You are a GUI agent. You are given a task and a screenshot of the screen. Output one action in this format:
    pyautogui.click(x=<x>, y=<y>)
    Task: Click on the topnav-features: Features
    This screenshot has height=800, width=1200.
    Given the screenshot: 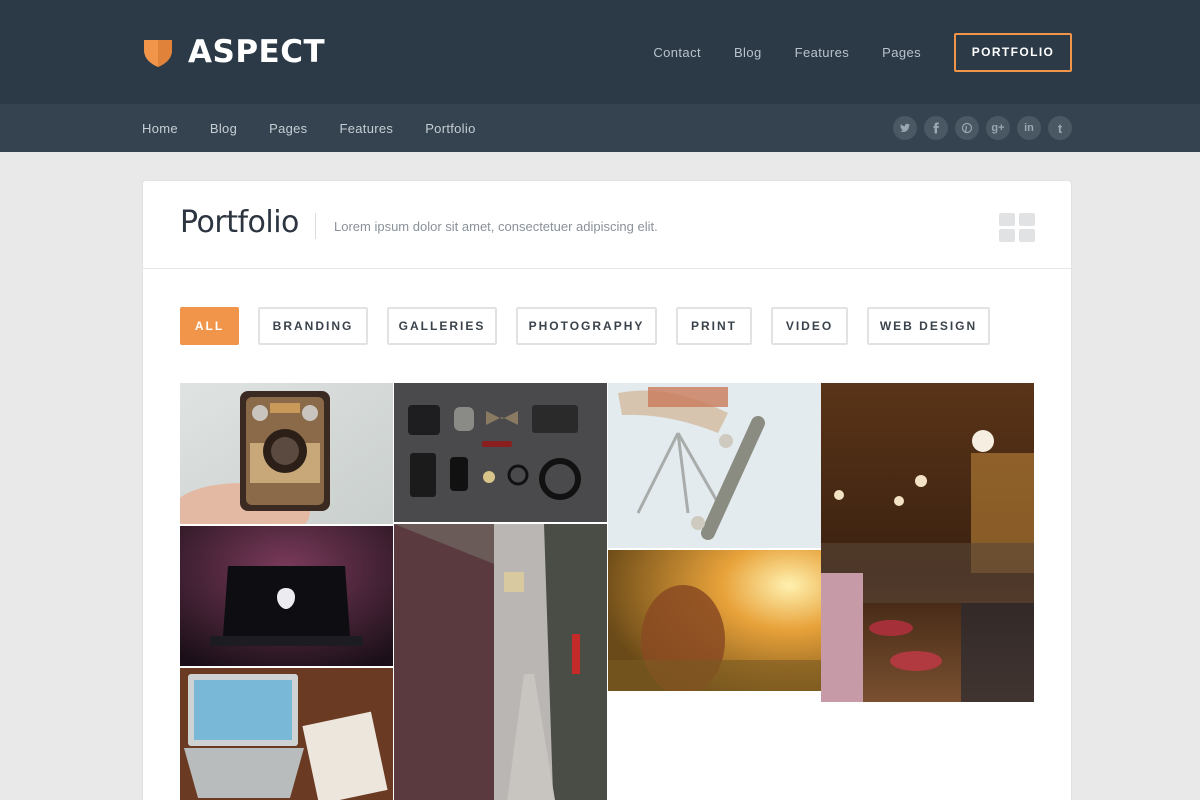 What is the action you would take?
    pyautogui.click(x=822, y=52)
    